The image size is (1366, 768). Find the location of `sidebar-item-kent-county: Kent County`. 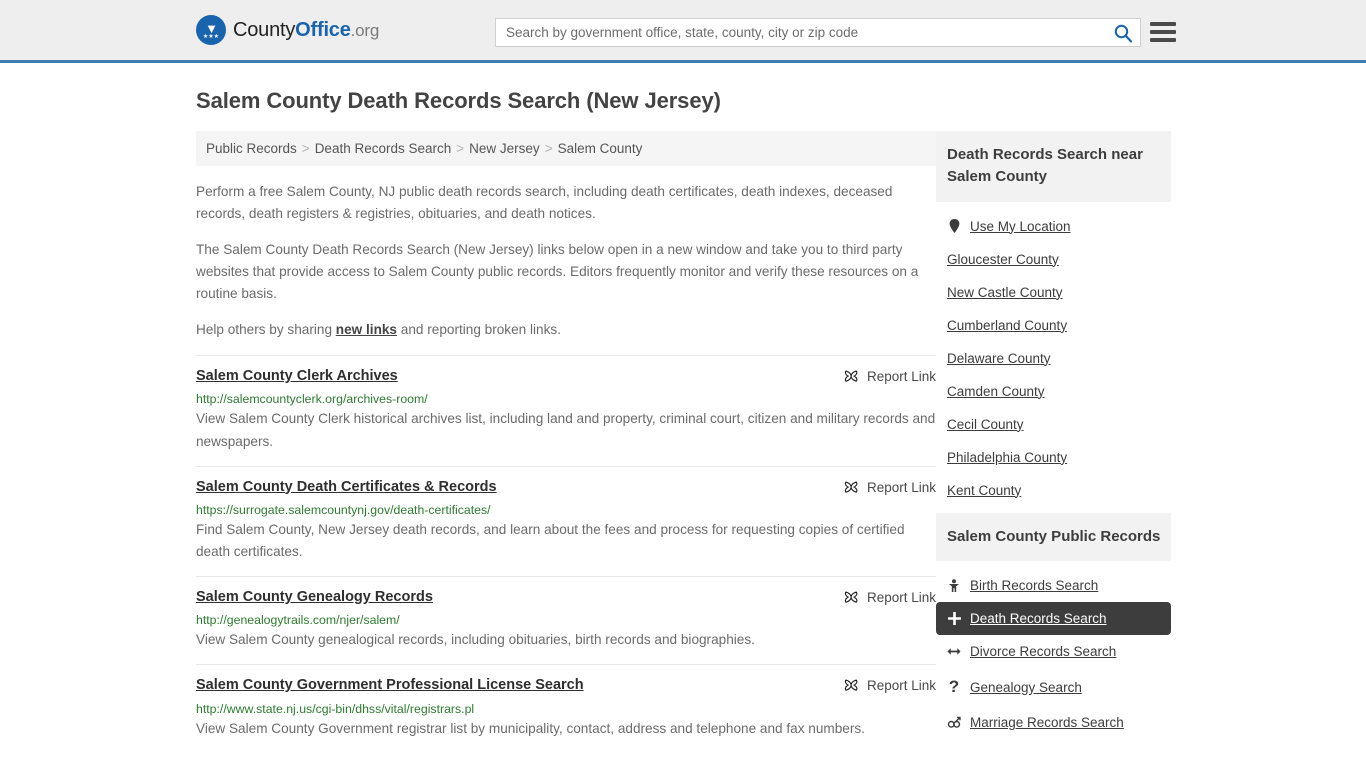

sidebar-item-kent-county: Kent County is located at coordinates (1053, 490).